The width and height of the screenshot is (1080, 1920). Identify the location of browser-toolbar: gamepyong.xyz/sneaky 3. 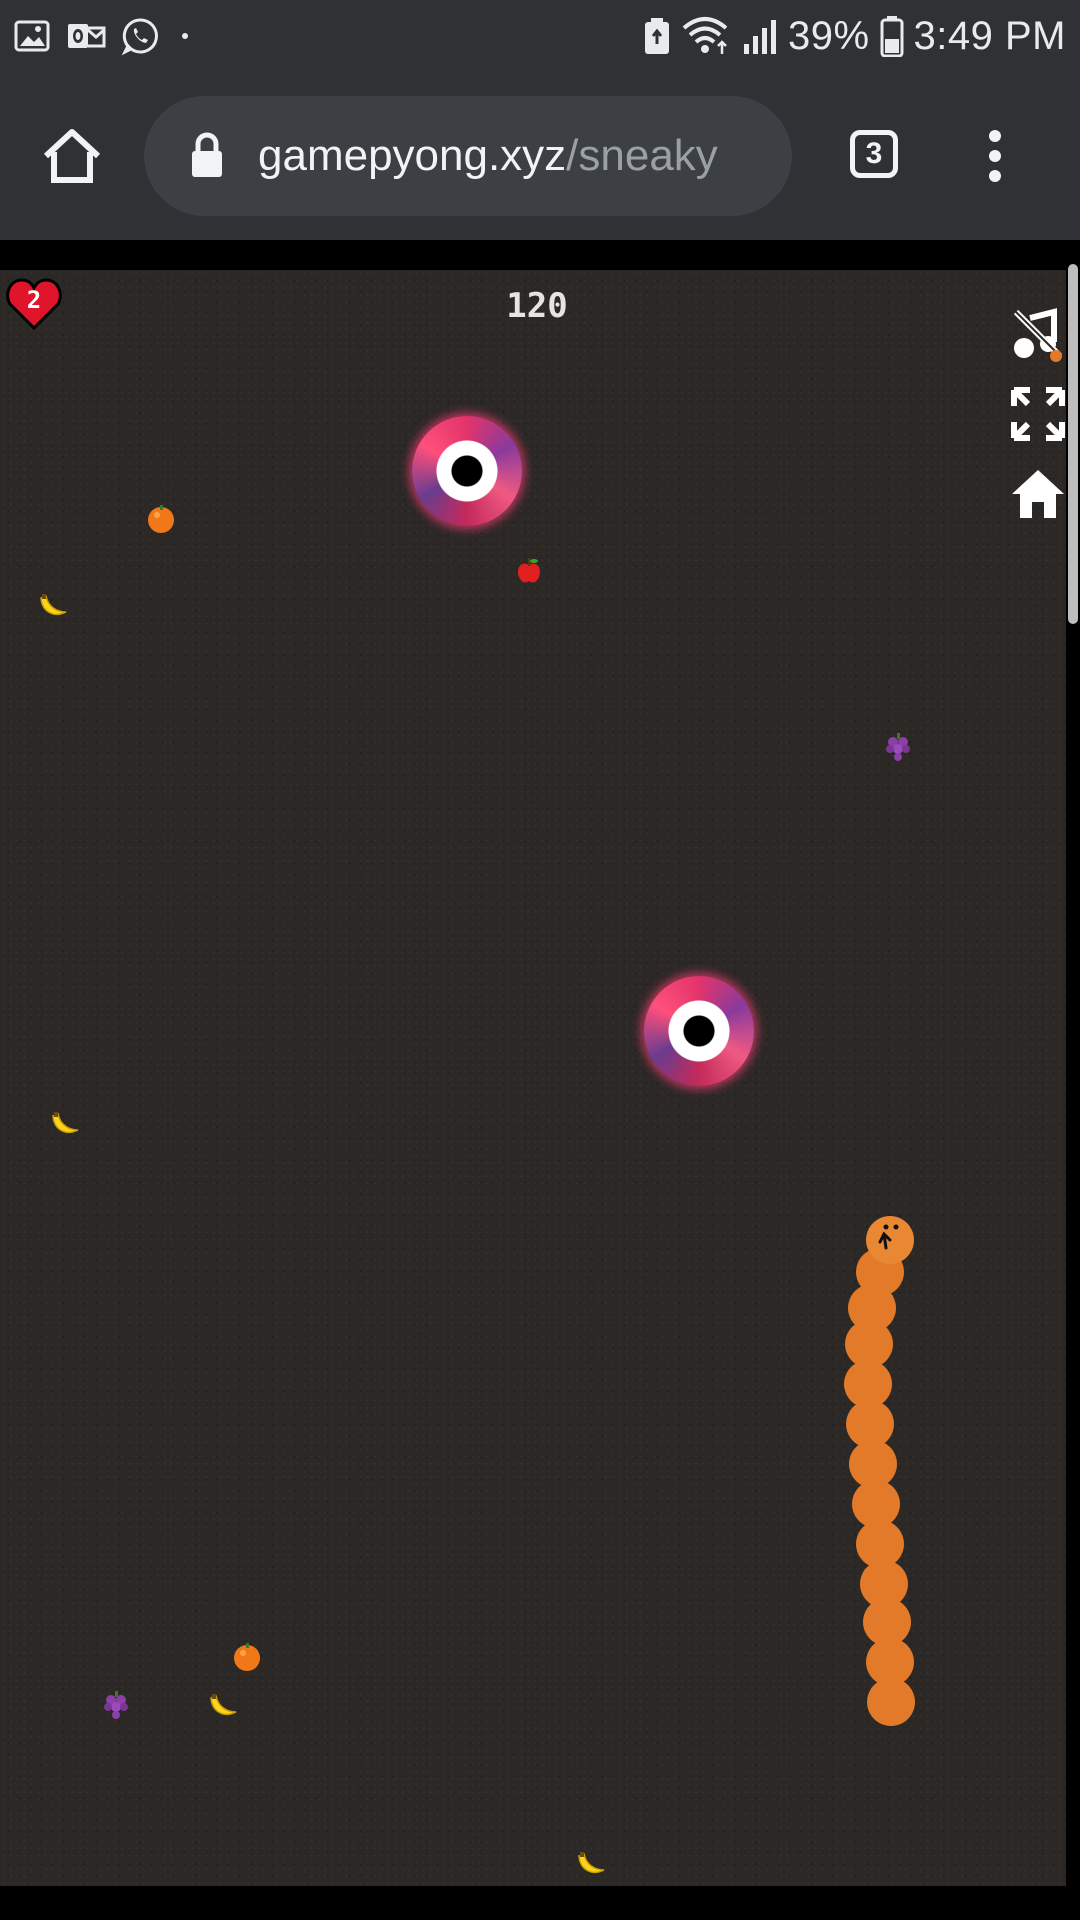
(540, 156).